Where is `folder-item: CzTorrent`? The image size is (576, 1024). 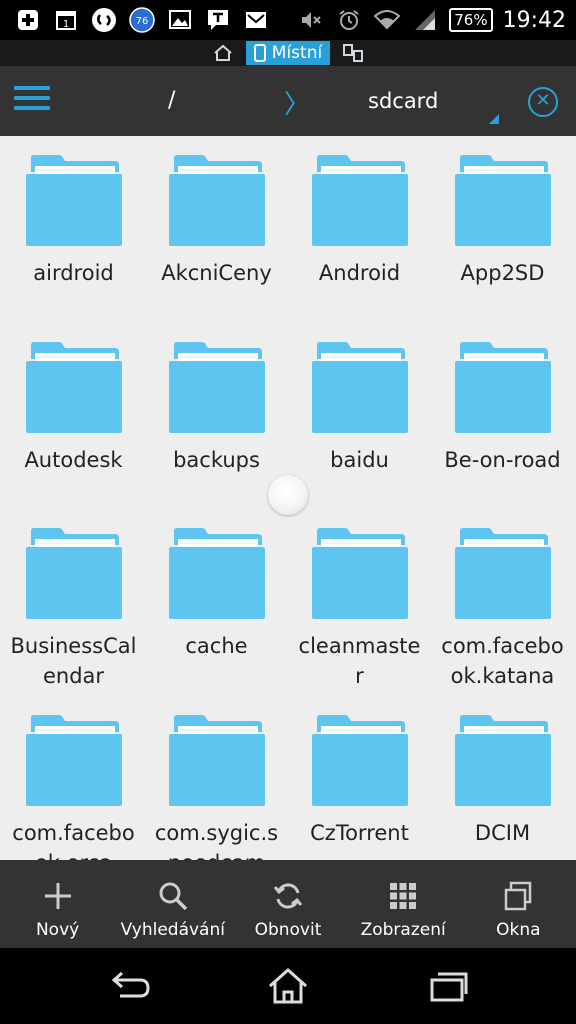 folder-item: CzTorrent is located at coordinates (359, 787).